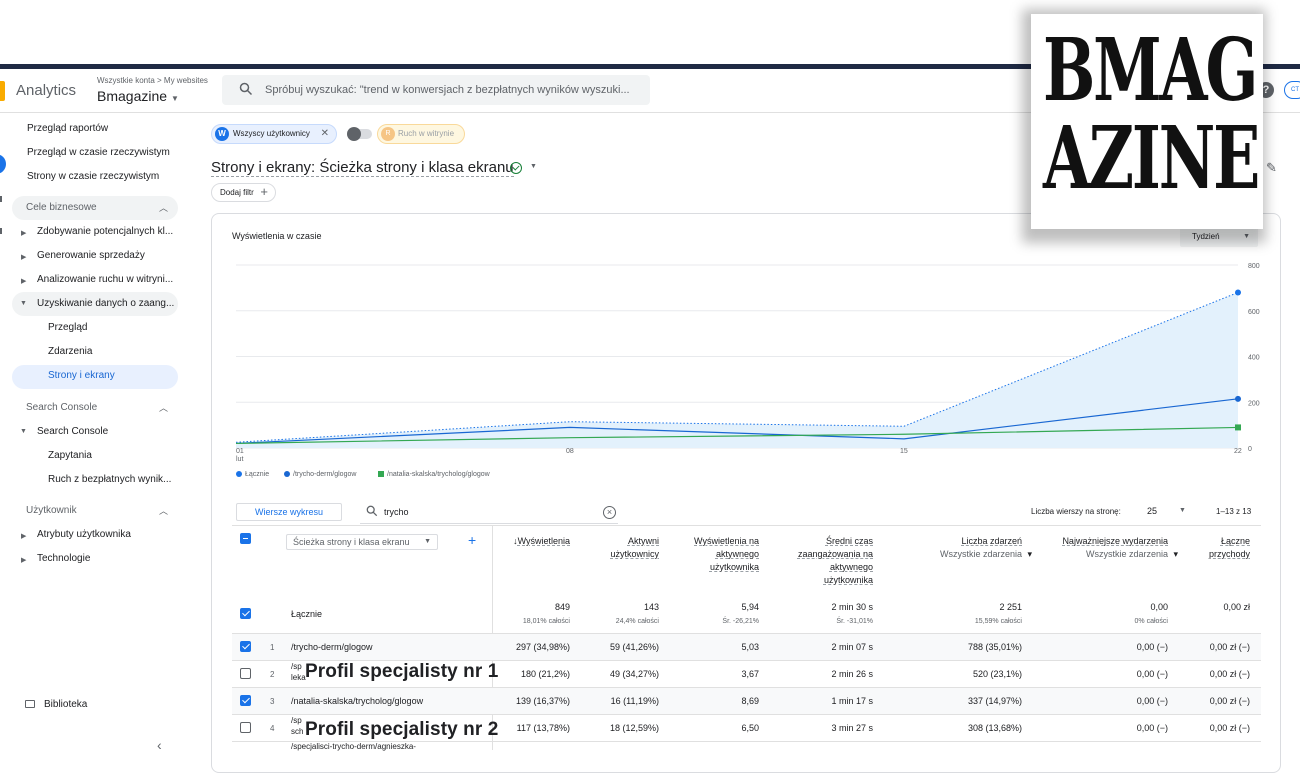  I want to click on column-header: Wyświetlenia na aktywnego użytkownika, so click(726, 554).